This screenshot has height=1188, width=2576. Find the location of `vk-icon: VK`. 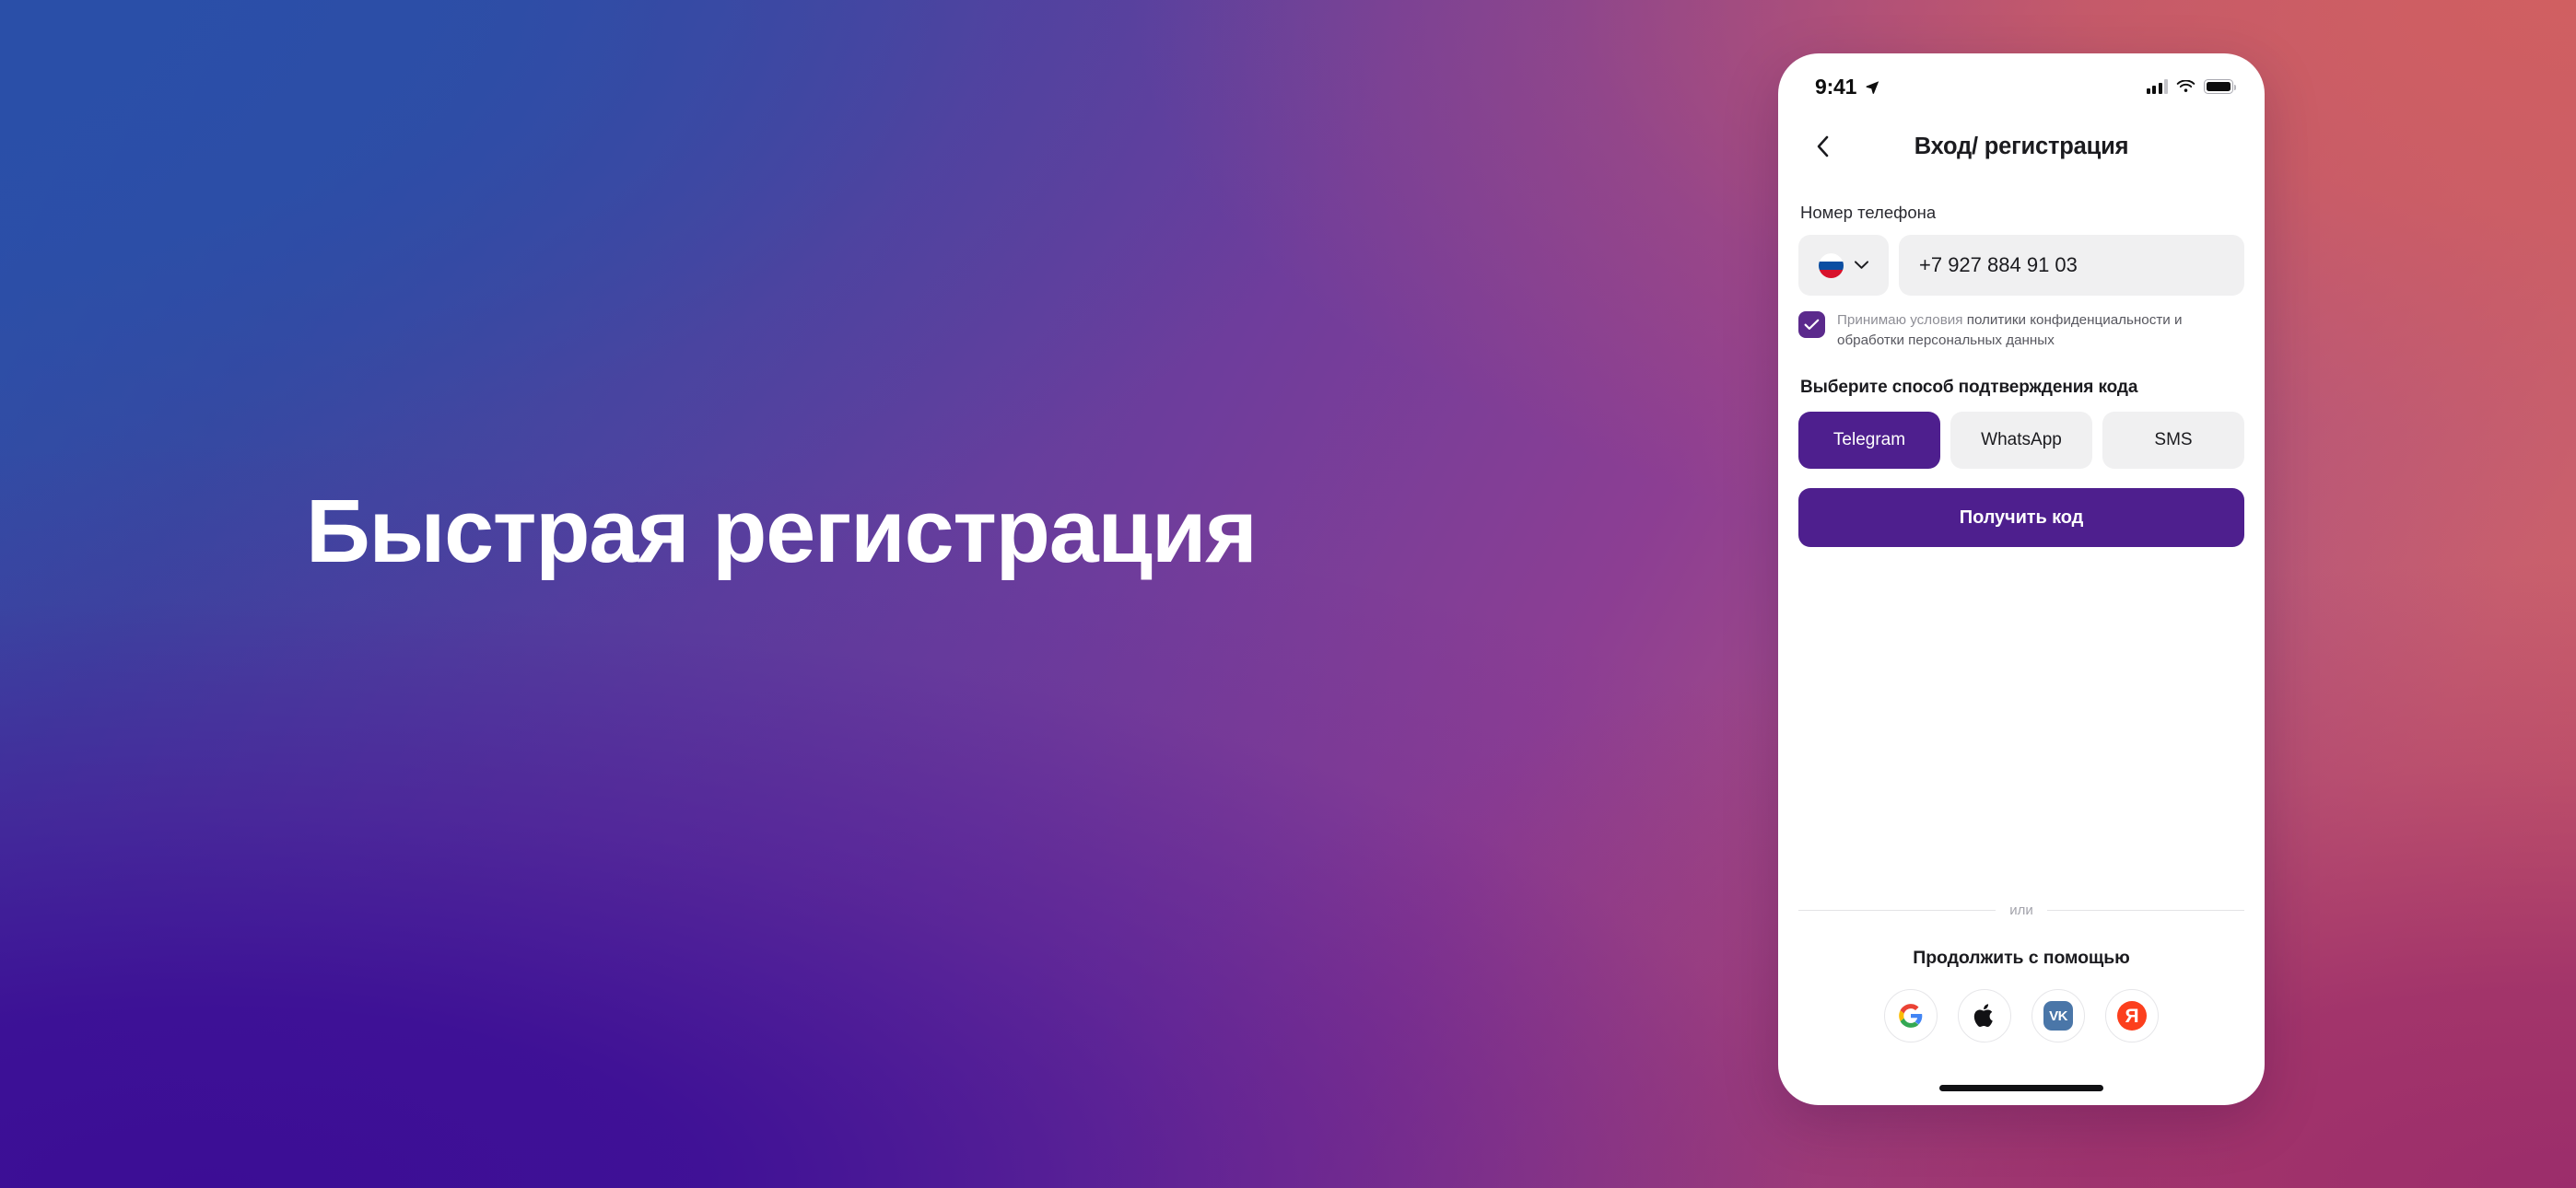

vk-icon: VK is located at coordinates (2058, 1016).